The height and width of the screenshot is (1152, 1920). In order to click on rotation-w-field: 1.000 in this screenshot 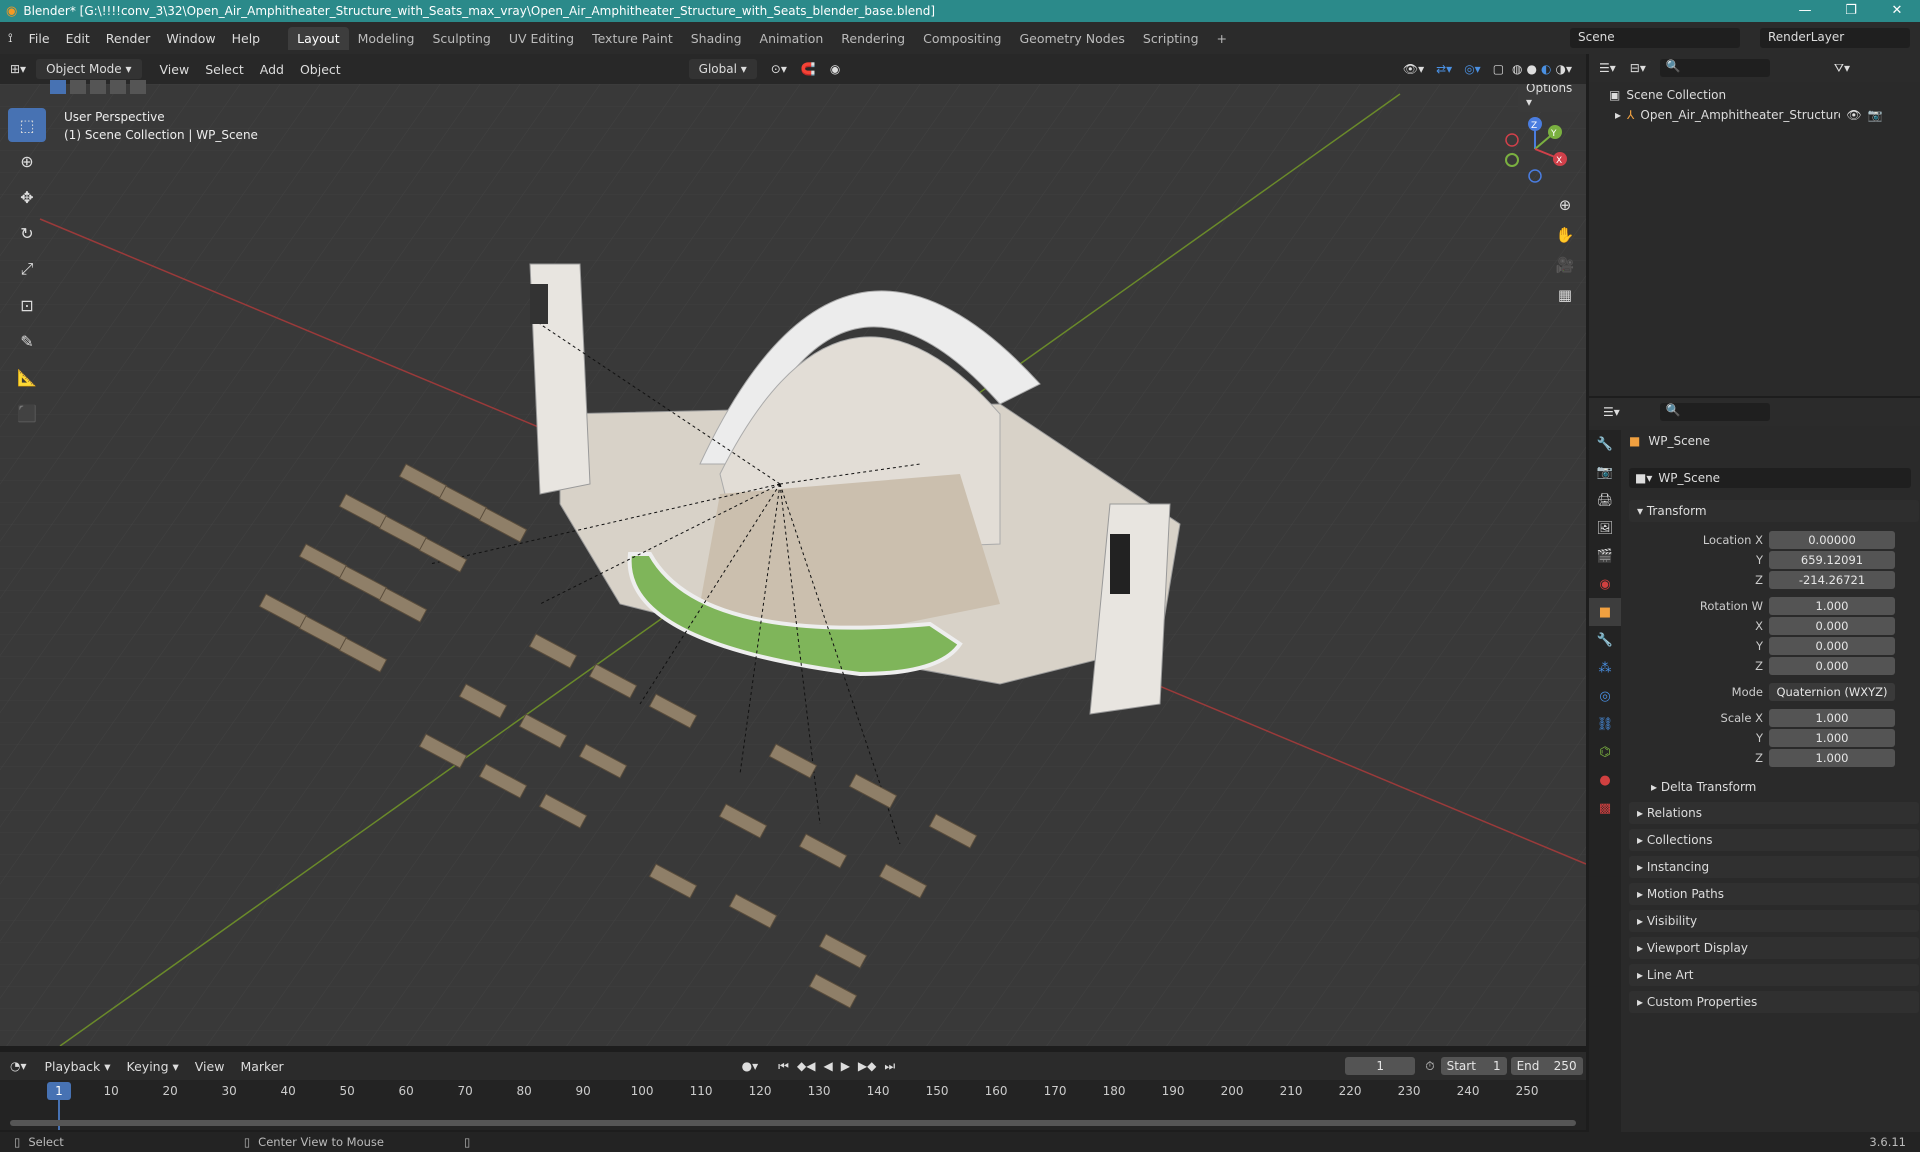, I will do `click(1832, 606)`.